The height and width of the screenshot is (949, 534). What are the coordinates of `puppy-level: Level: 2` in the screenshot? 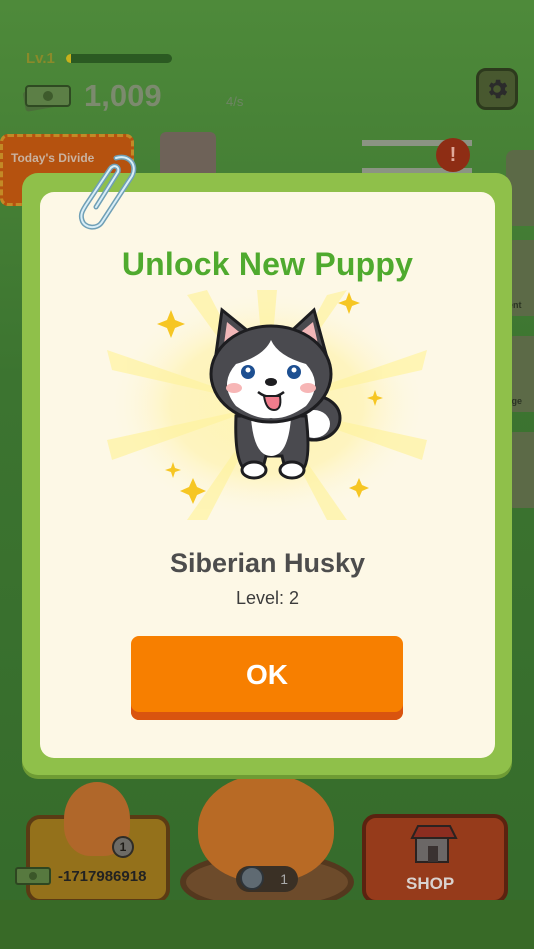 It's located at (267, 598).